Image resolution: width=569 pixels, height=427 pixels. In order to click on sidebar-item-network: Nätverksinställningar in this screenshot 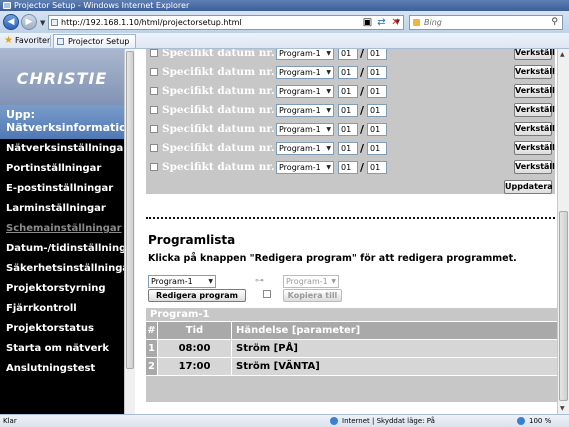, I will do `click(64, 149)`.